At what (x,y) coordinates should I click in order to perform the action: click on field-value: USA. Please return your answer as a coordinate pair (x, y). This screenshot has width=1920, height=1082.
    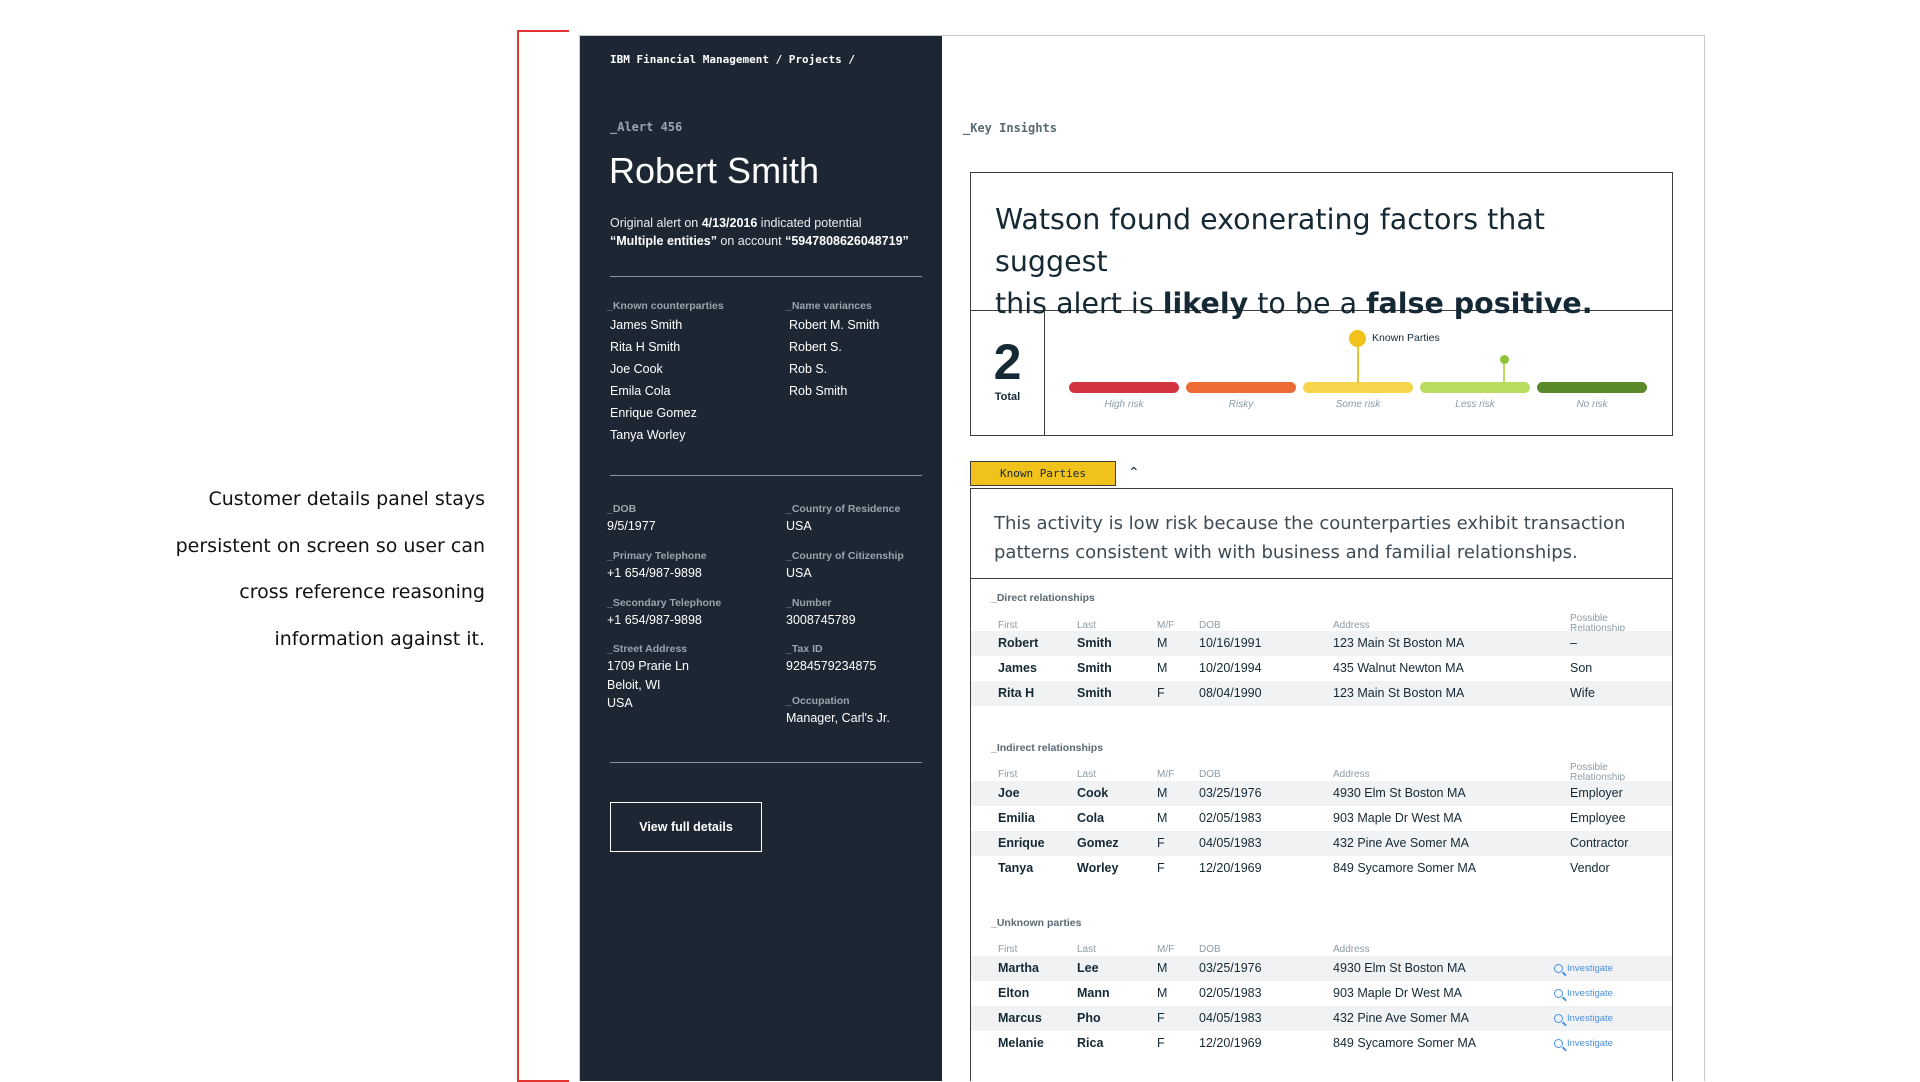
    Looking at the image, I should click on (799, 573).